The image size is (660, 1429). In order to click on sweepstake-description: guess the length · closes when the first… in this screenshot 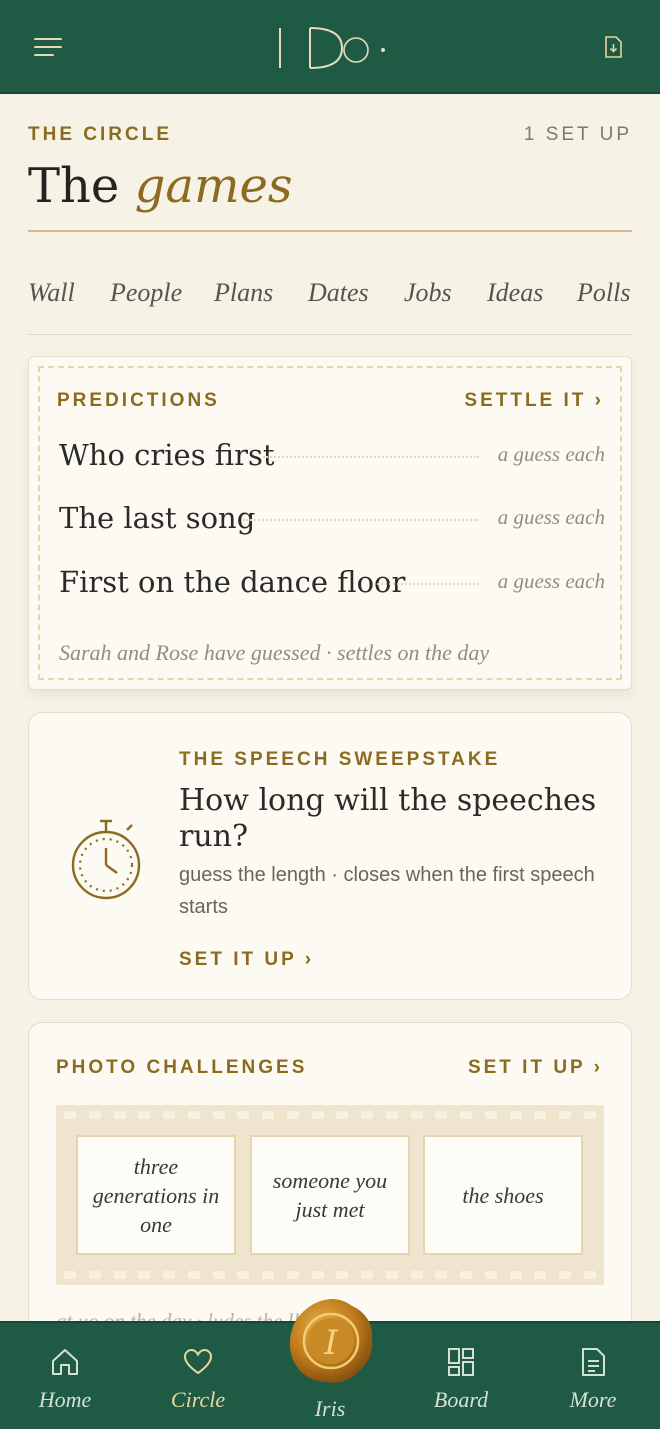, I will do `click(387, 891)`.